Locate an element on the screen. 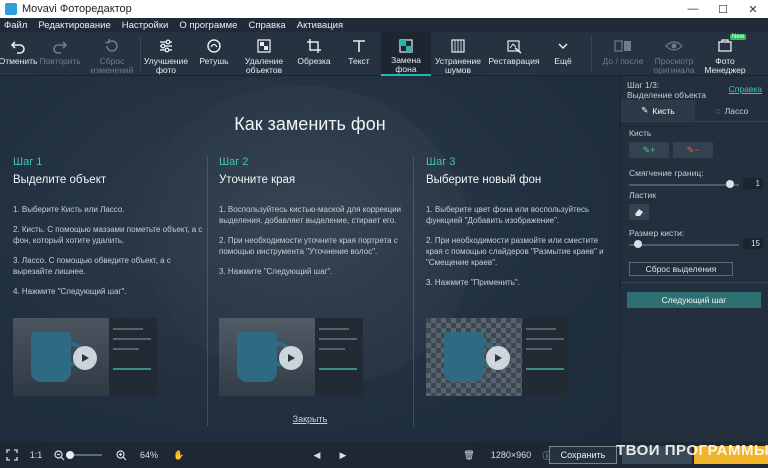 The width and height of the screenshot is (768, 468). enhance-button: Улучшение фото is located at coordinates (166, 54).